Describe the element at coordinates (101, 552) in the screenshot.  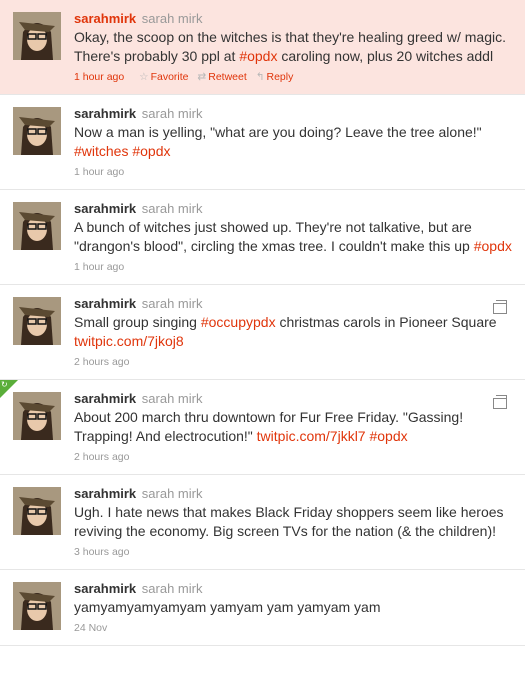
I see `timestamp: 3 hours ago` at that location.